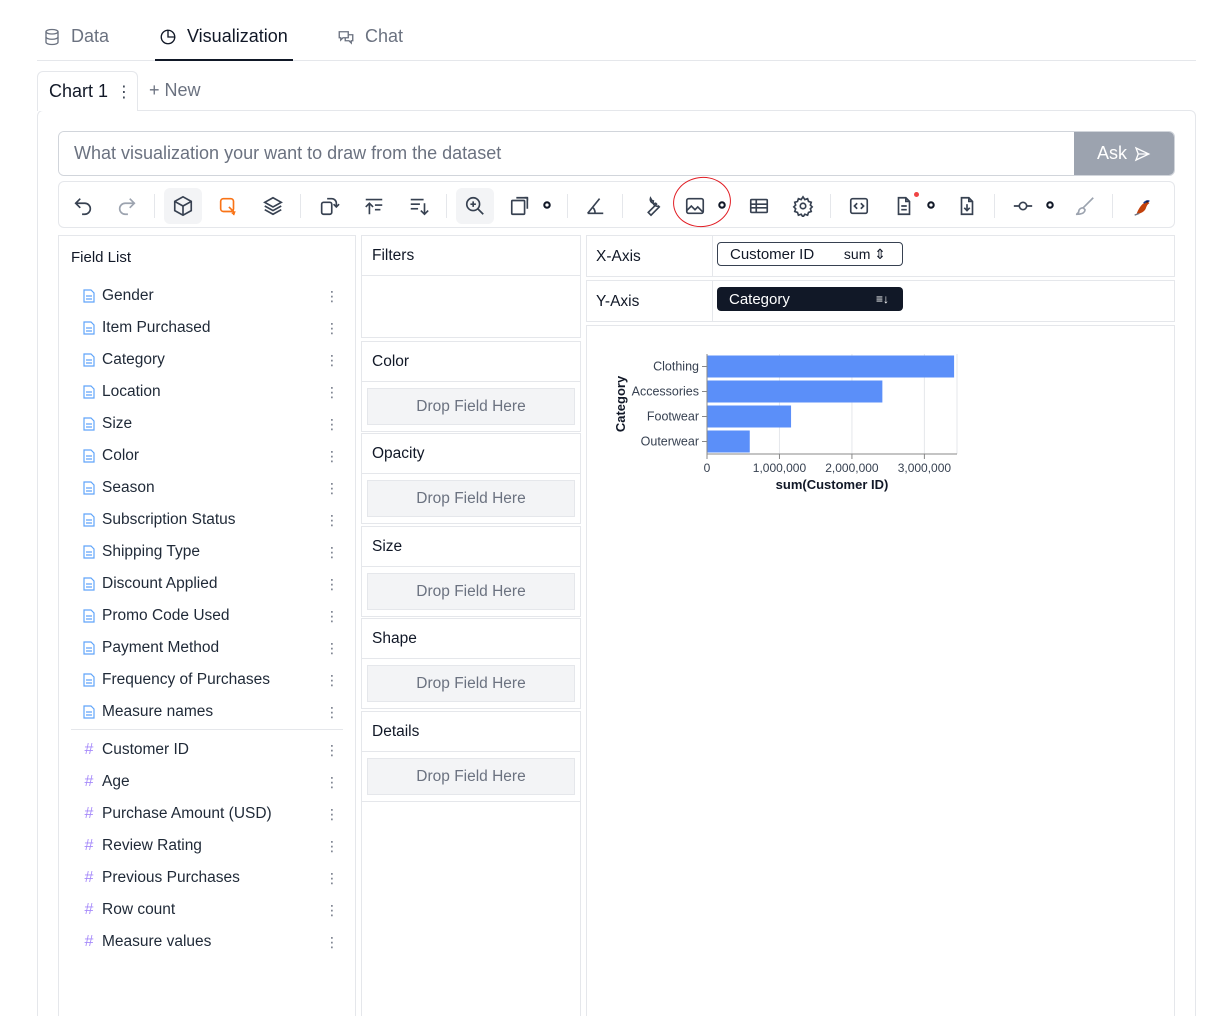 The image size is (1210, 1016). Describe the element at coordinates (213, 846) in the screenshot. I see `field-measure: # Review Rating ⋮` at that location.